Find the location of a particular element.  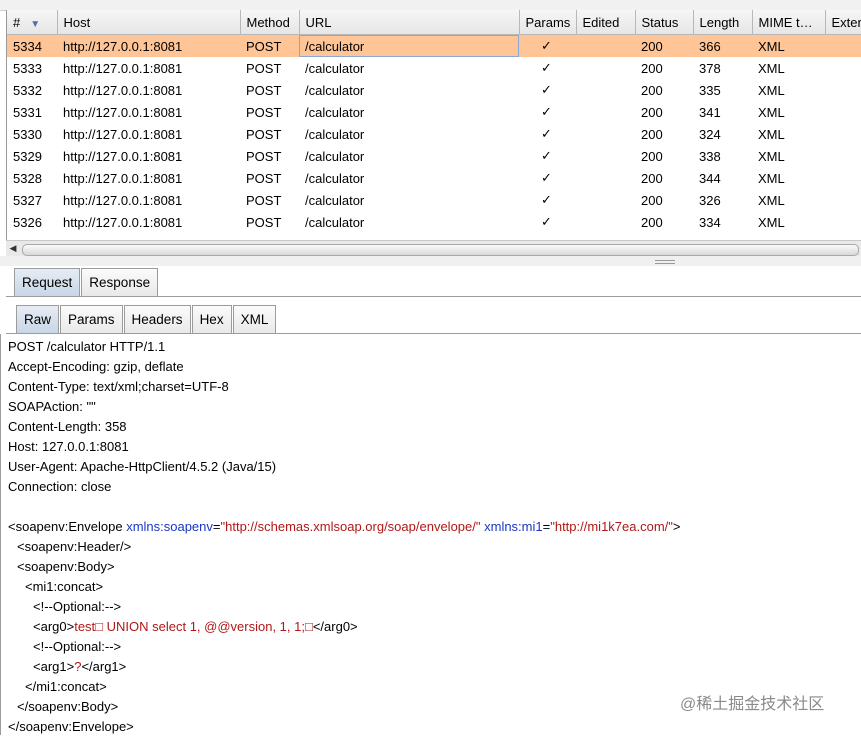

column-header: URL is located at coordinates (409, 22).